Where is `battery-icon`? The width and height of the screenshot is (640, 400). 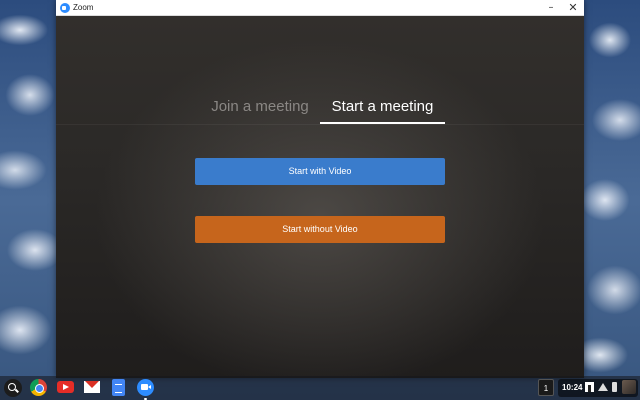 battery-icon is located at coordinates (614, 387).